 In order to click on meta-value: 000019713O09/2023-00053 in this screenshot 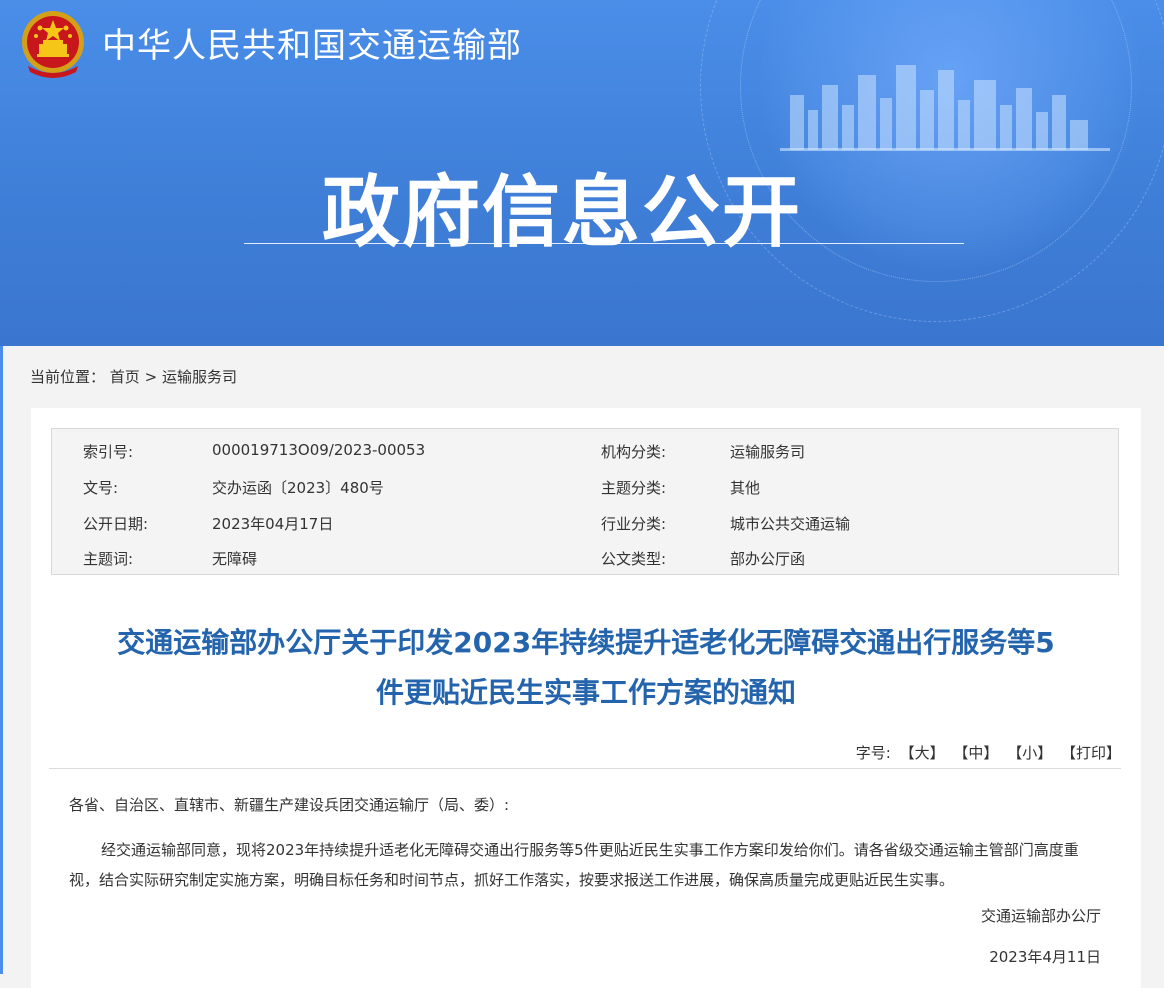, I will do `click(319, 450)`.